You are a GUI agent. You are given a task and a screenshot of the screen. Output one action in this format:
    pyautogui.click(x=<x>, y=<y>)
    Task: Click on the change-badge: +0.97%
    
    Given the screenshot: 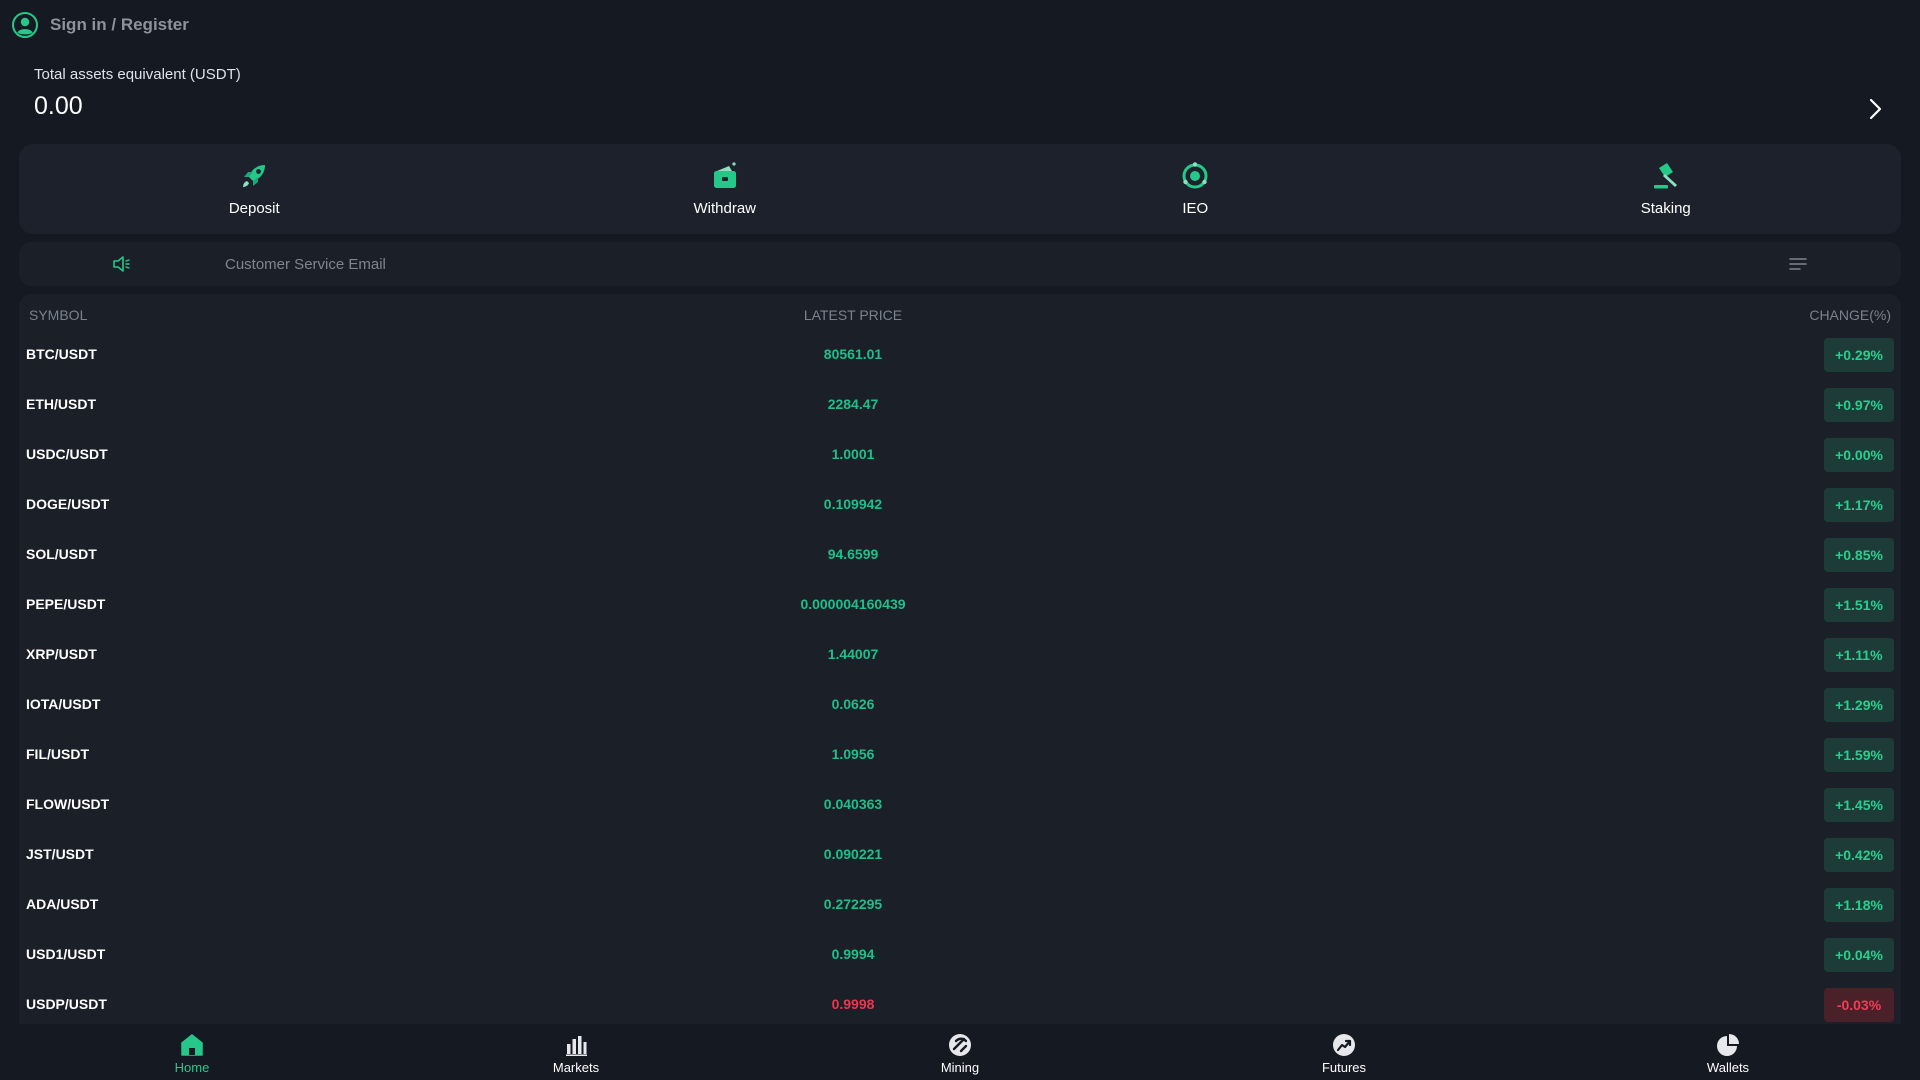 What is the action you would take?
    pyautogui.click(x=1859, y=405)
    